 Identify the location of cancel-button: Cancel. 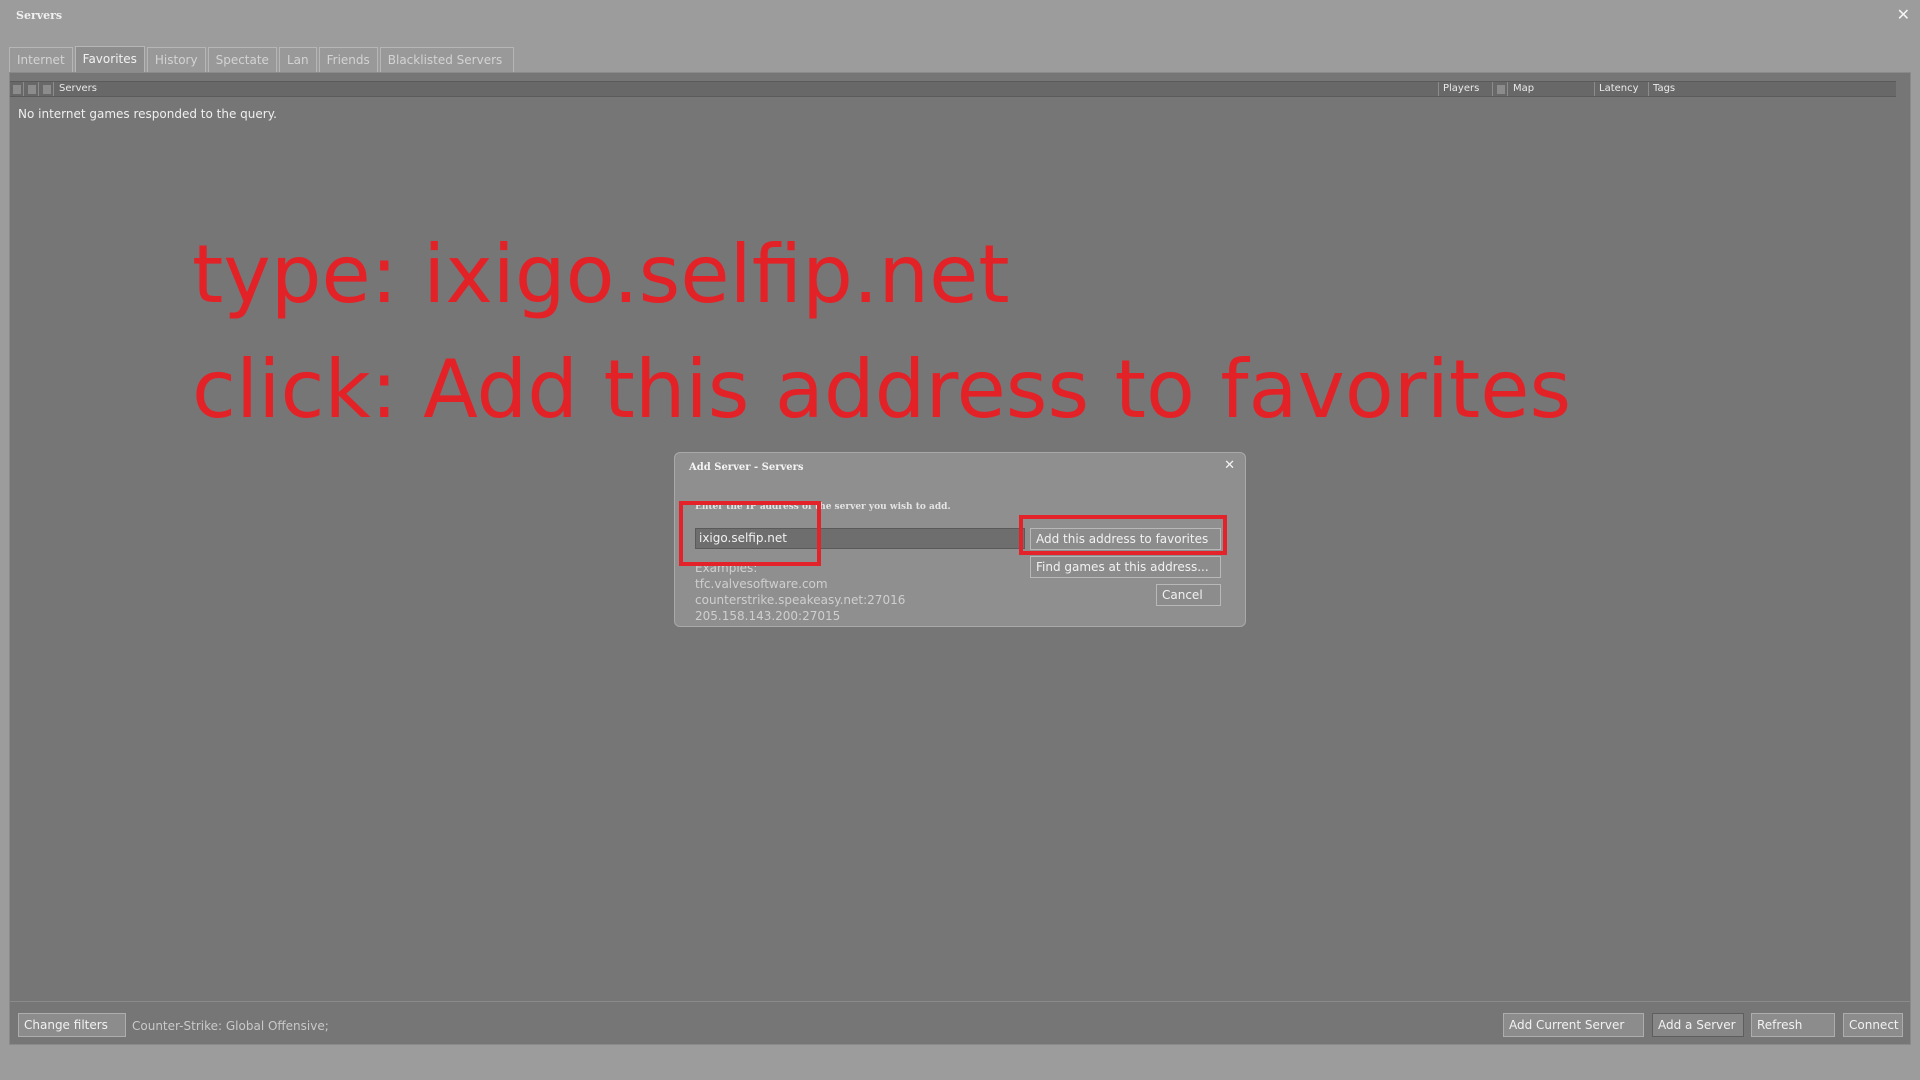
(1188, 595).